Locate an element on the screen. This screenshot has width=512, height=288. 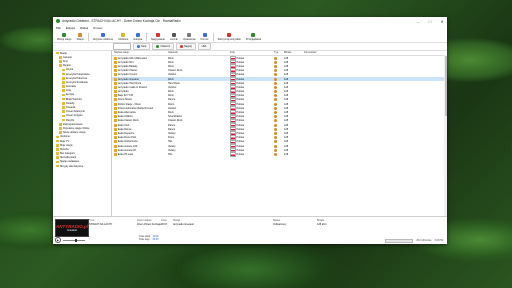
menu-item-2: Widok is located at coordinates (84, 28).